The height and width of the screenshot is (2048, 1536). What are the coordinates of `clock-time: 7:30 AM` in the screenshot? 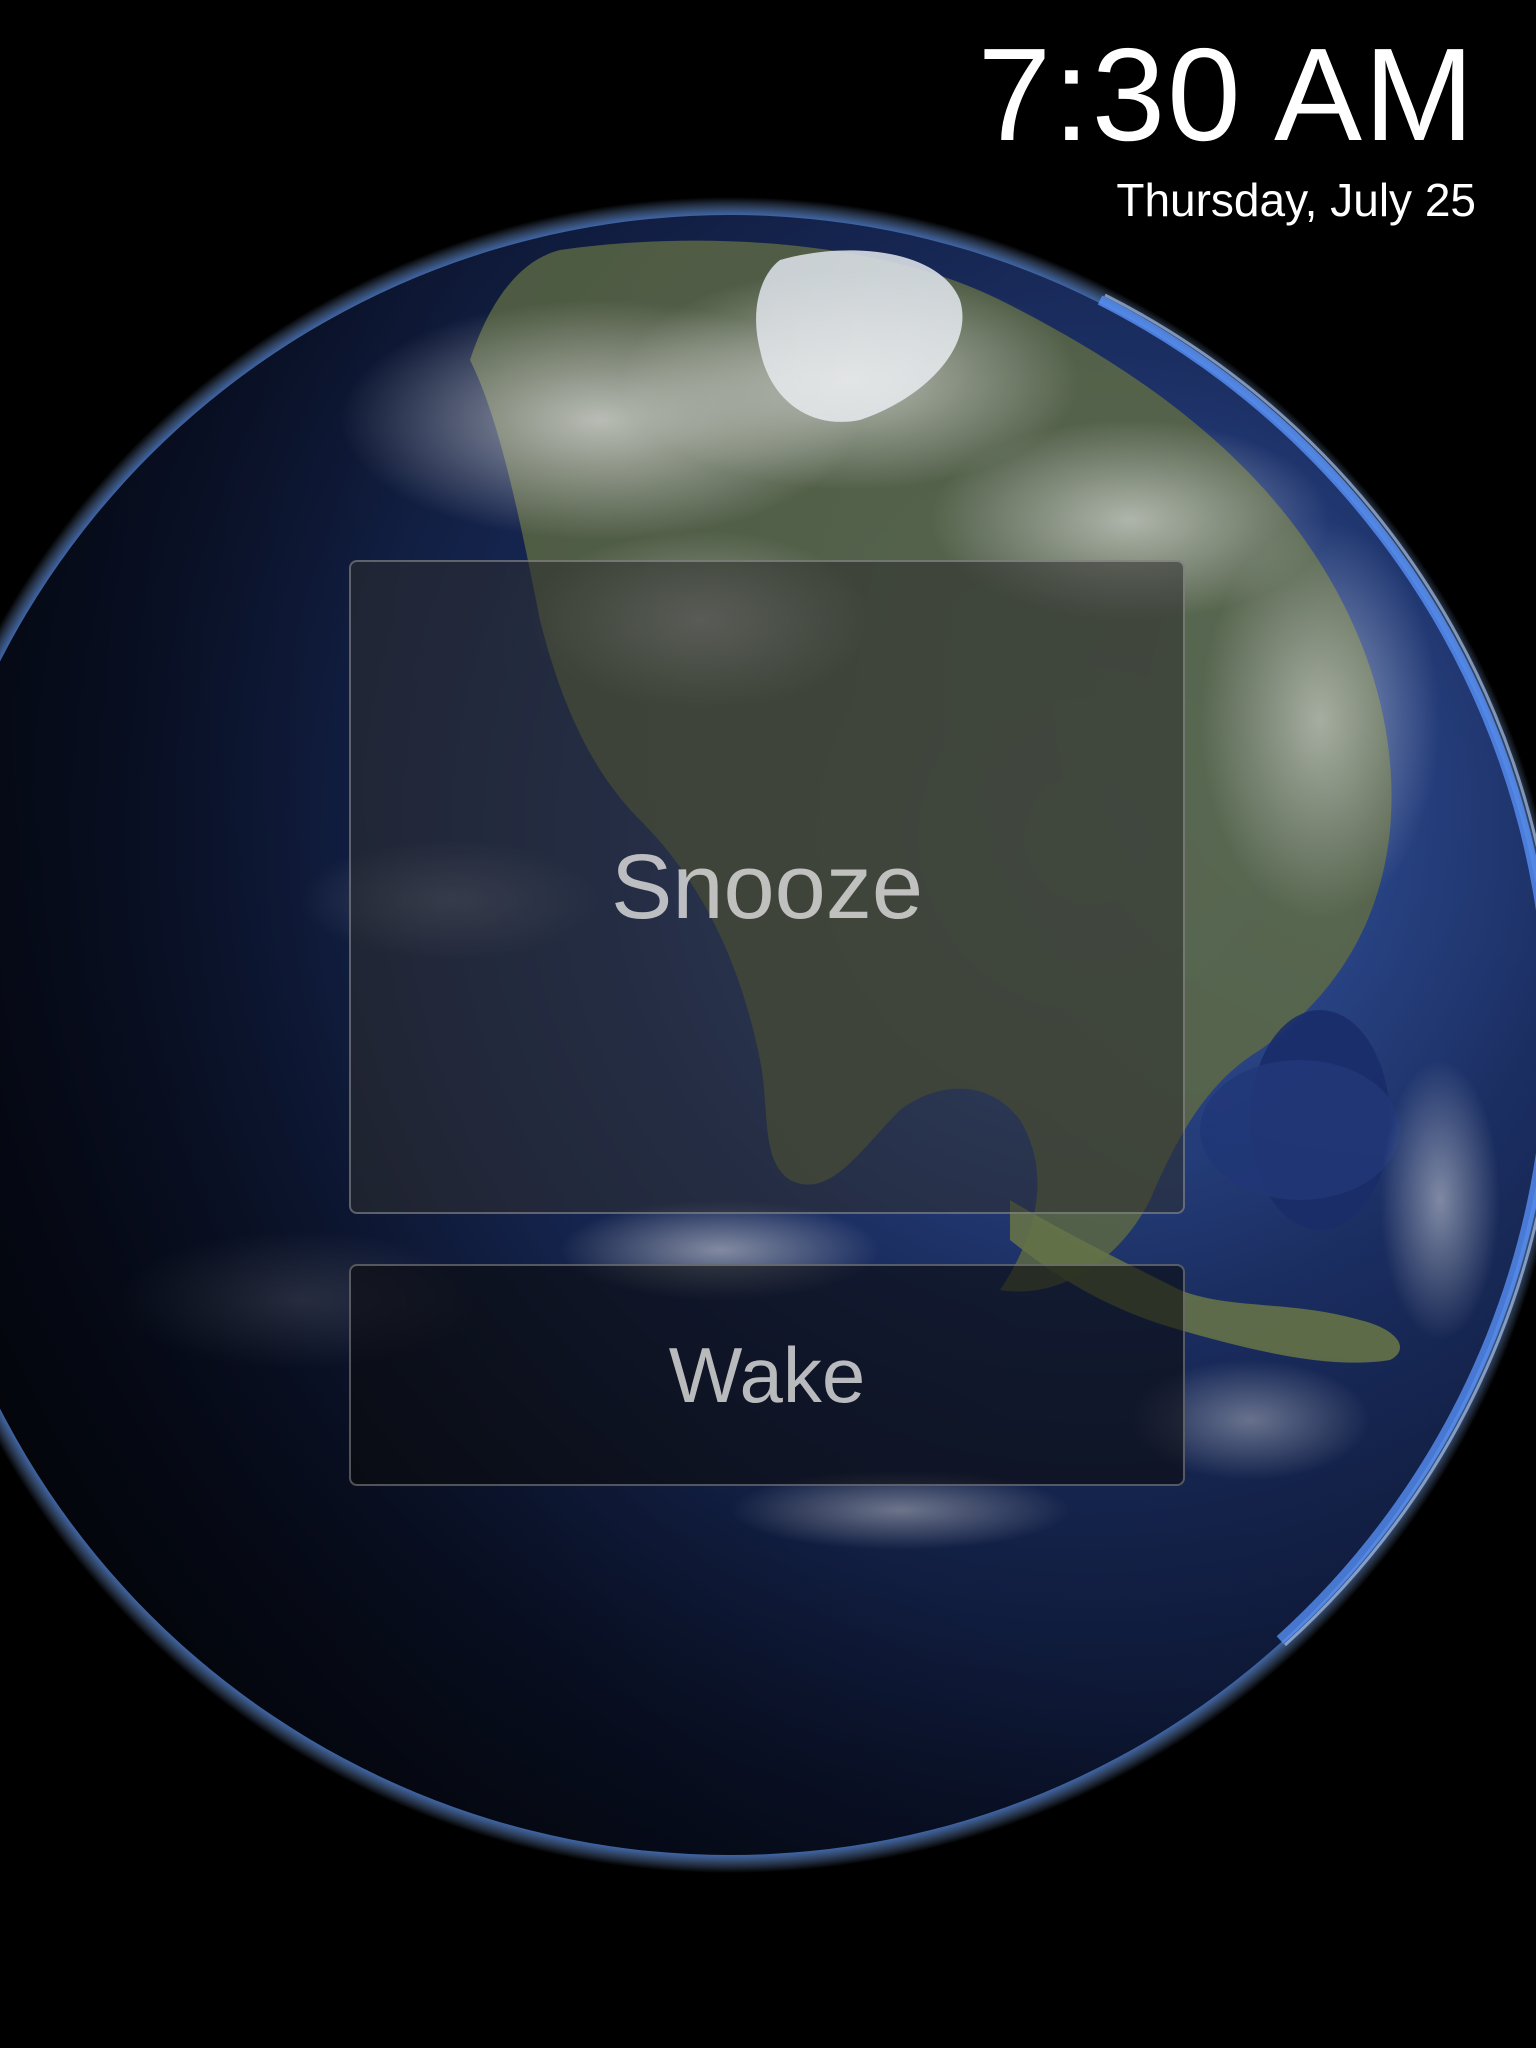 It's located at (1226, 94).